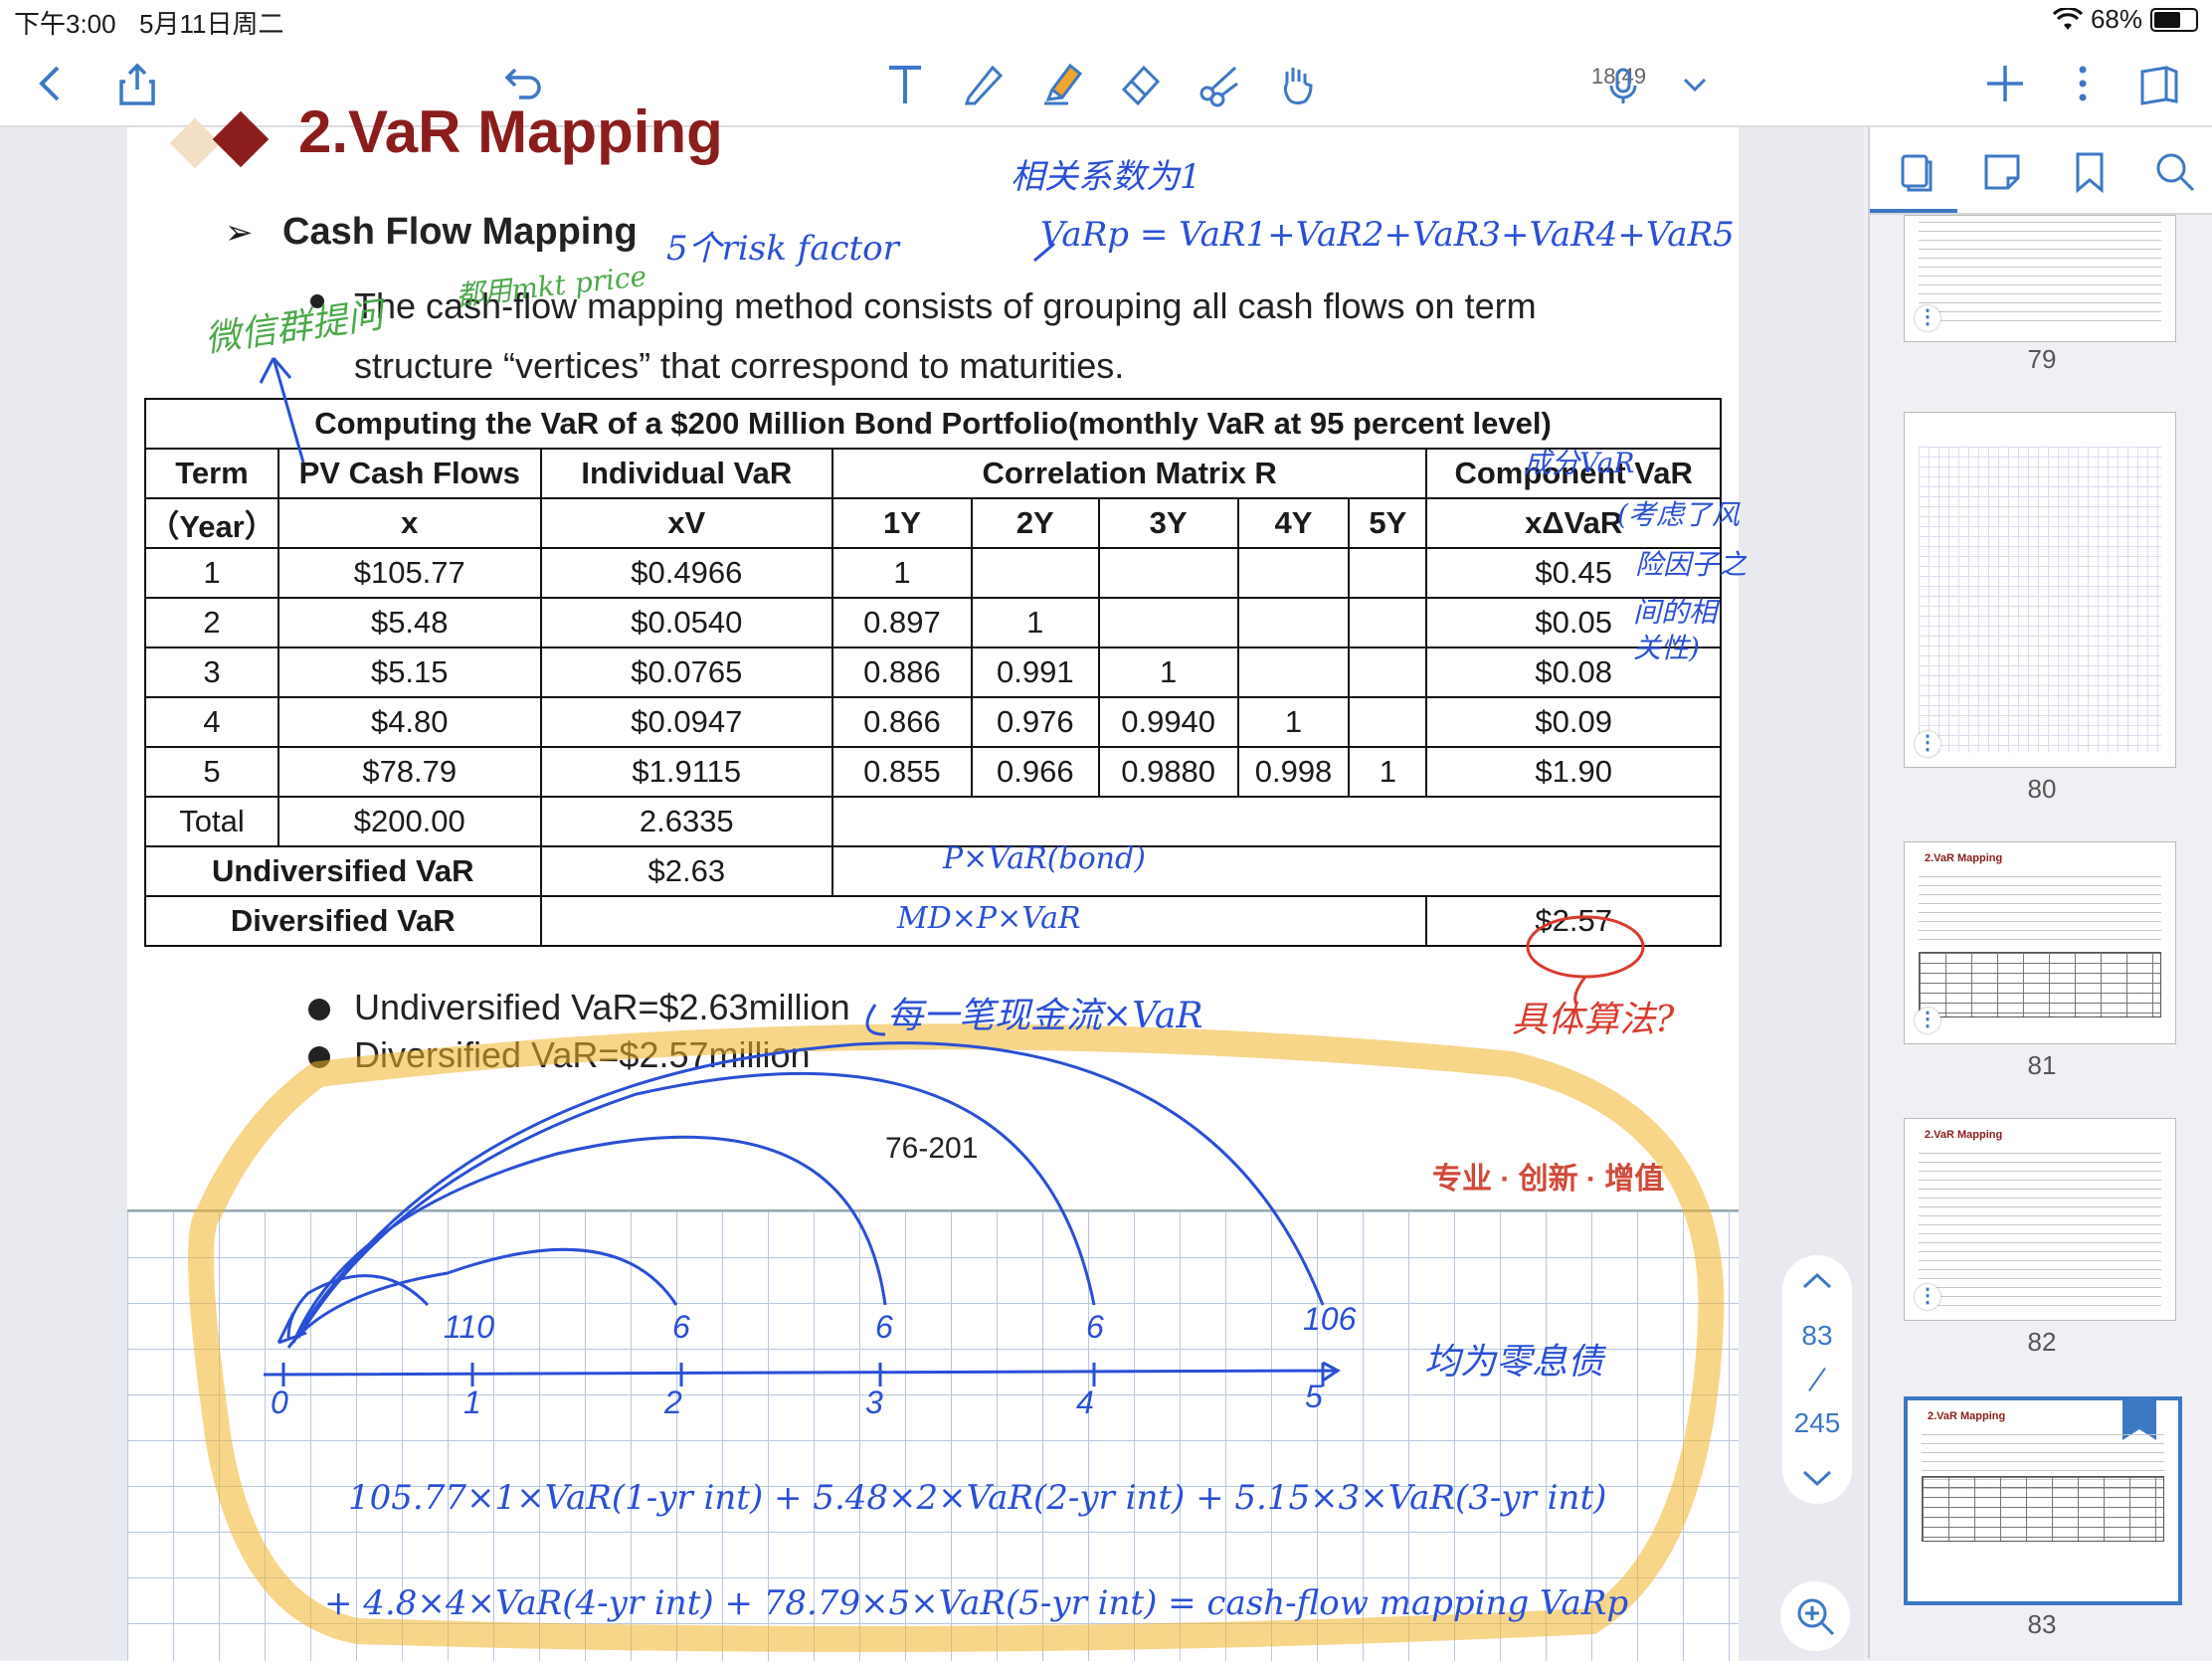  Describe the element at coordinates (686, 523) in the screenshot. I see `header-xv: xV` at that location.